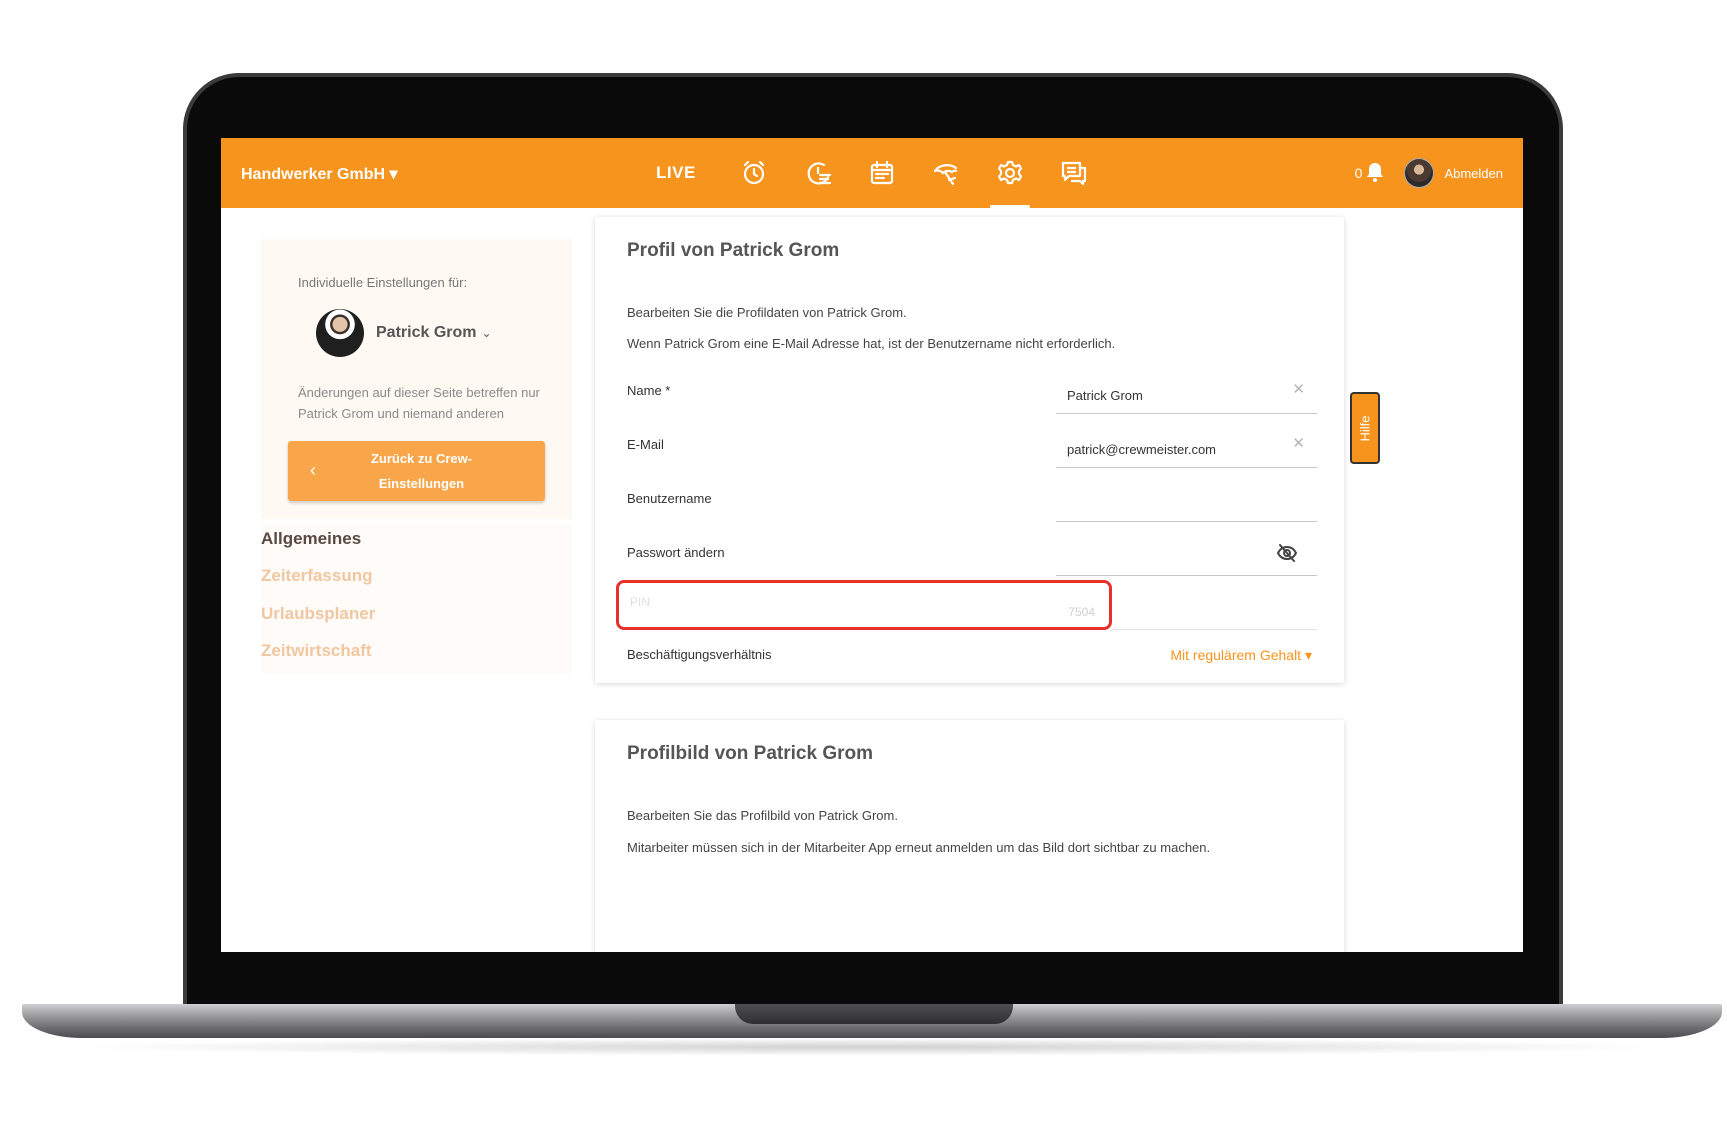 The height and width of the screenshot is (1121, 1727). I want to click on laptop-notch, so click(874, 1014).